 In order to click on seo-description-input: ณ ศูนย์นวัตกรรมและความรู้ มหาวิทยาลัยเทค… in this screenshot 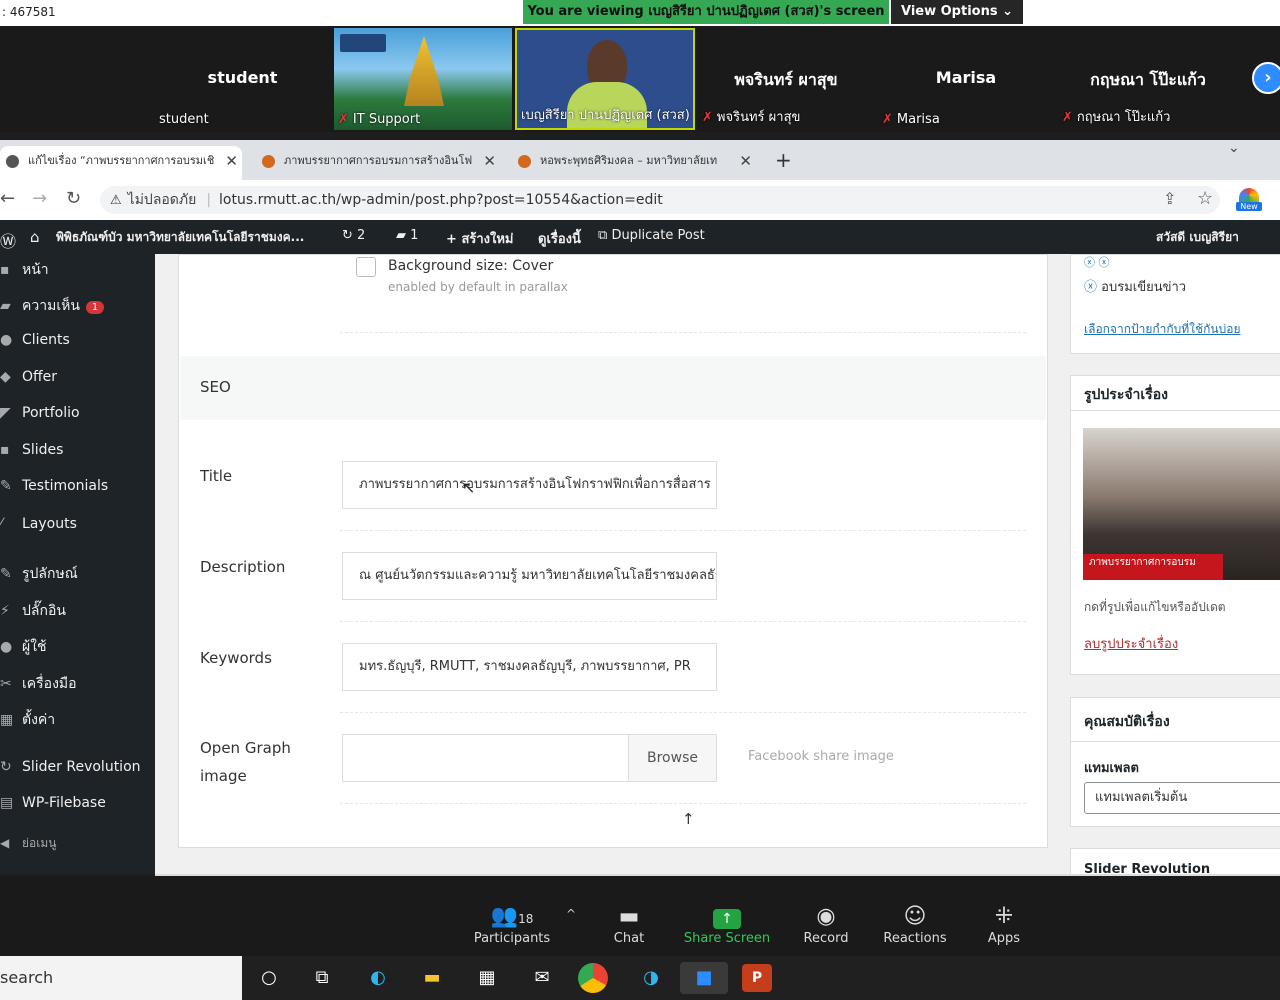, I will do `click(529, 576)`.